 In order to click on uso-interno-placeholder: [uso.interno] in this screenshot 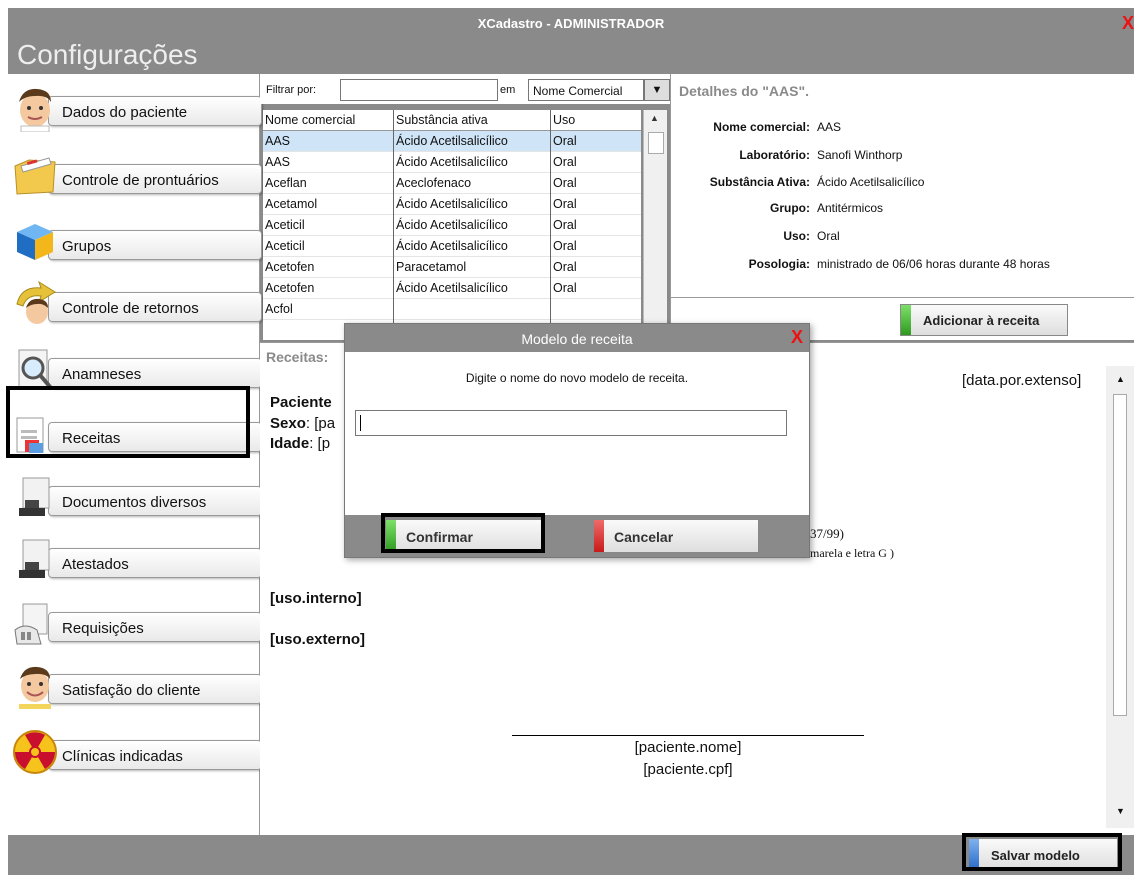, I will do `click(316, 598)`.